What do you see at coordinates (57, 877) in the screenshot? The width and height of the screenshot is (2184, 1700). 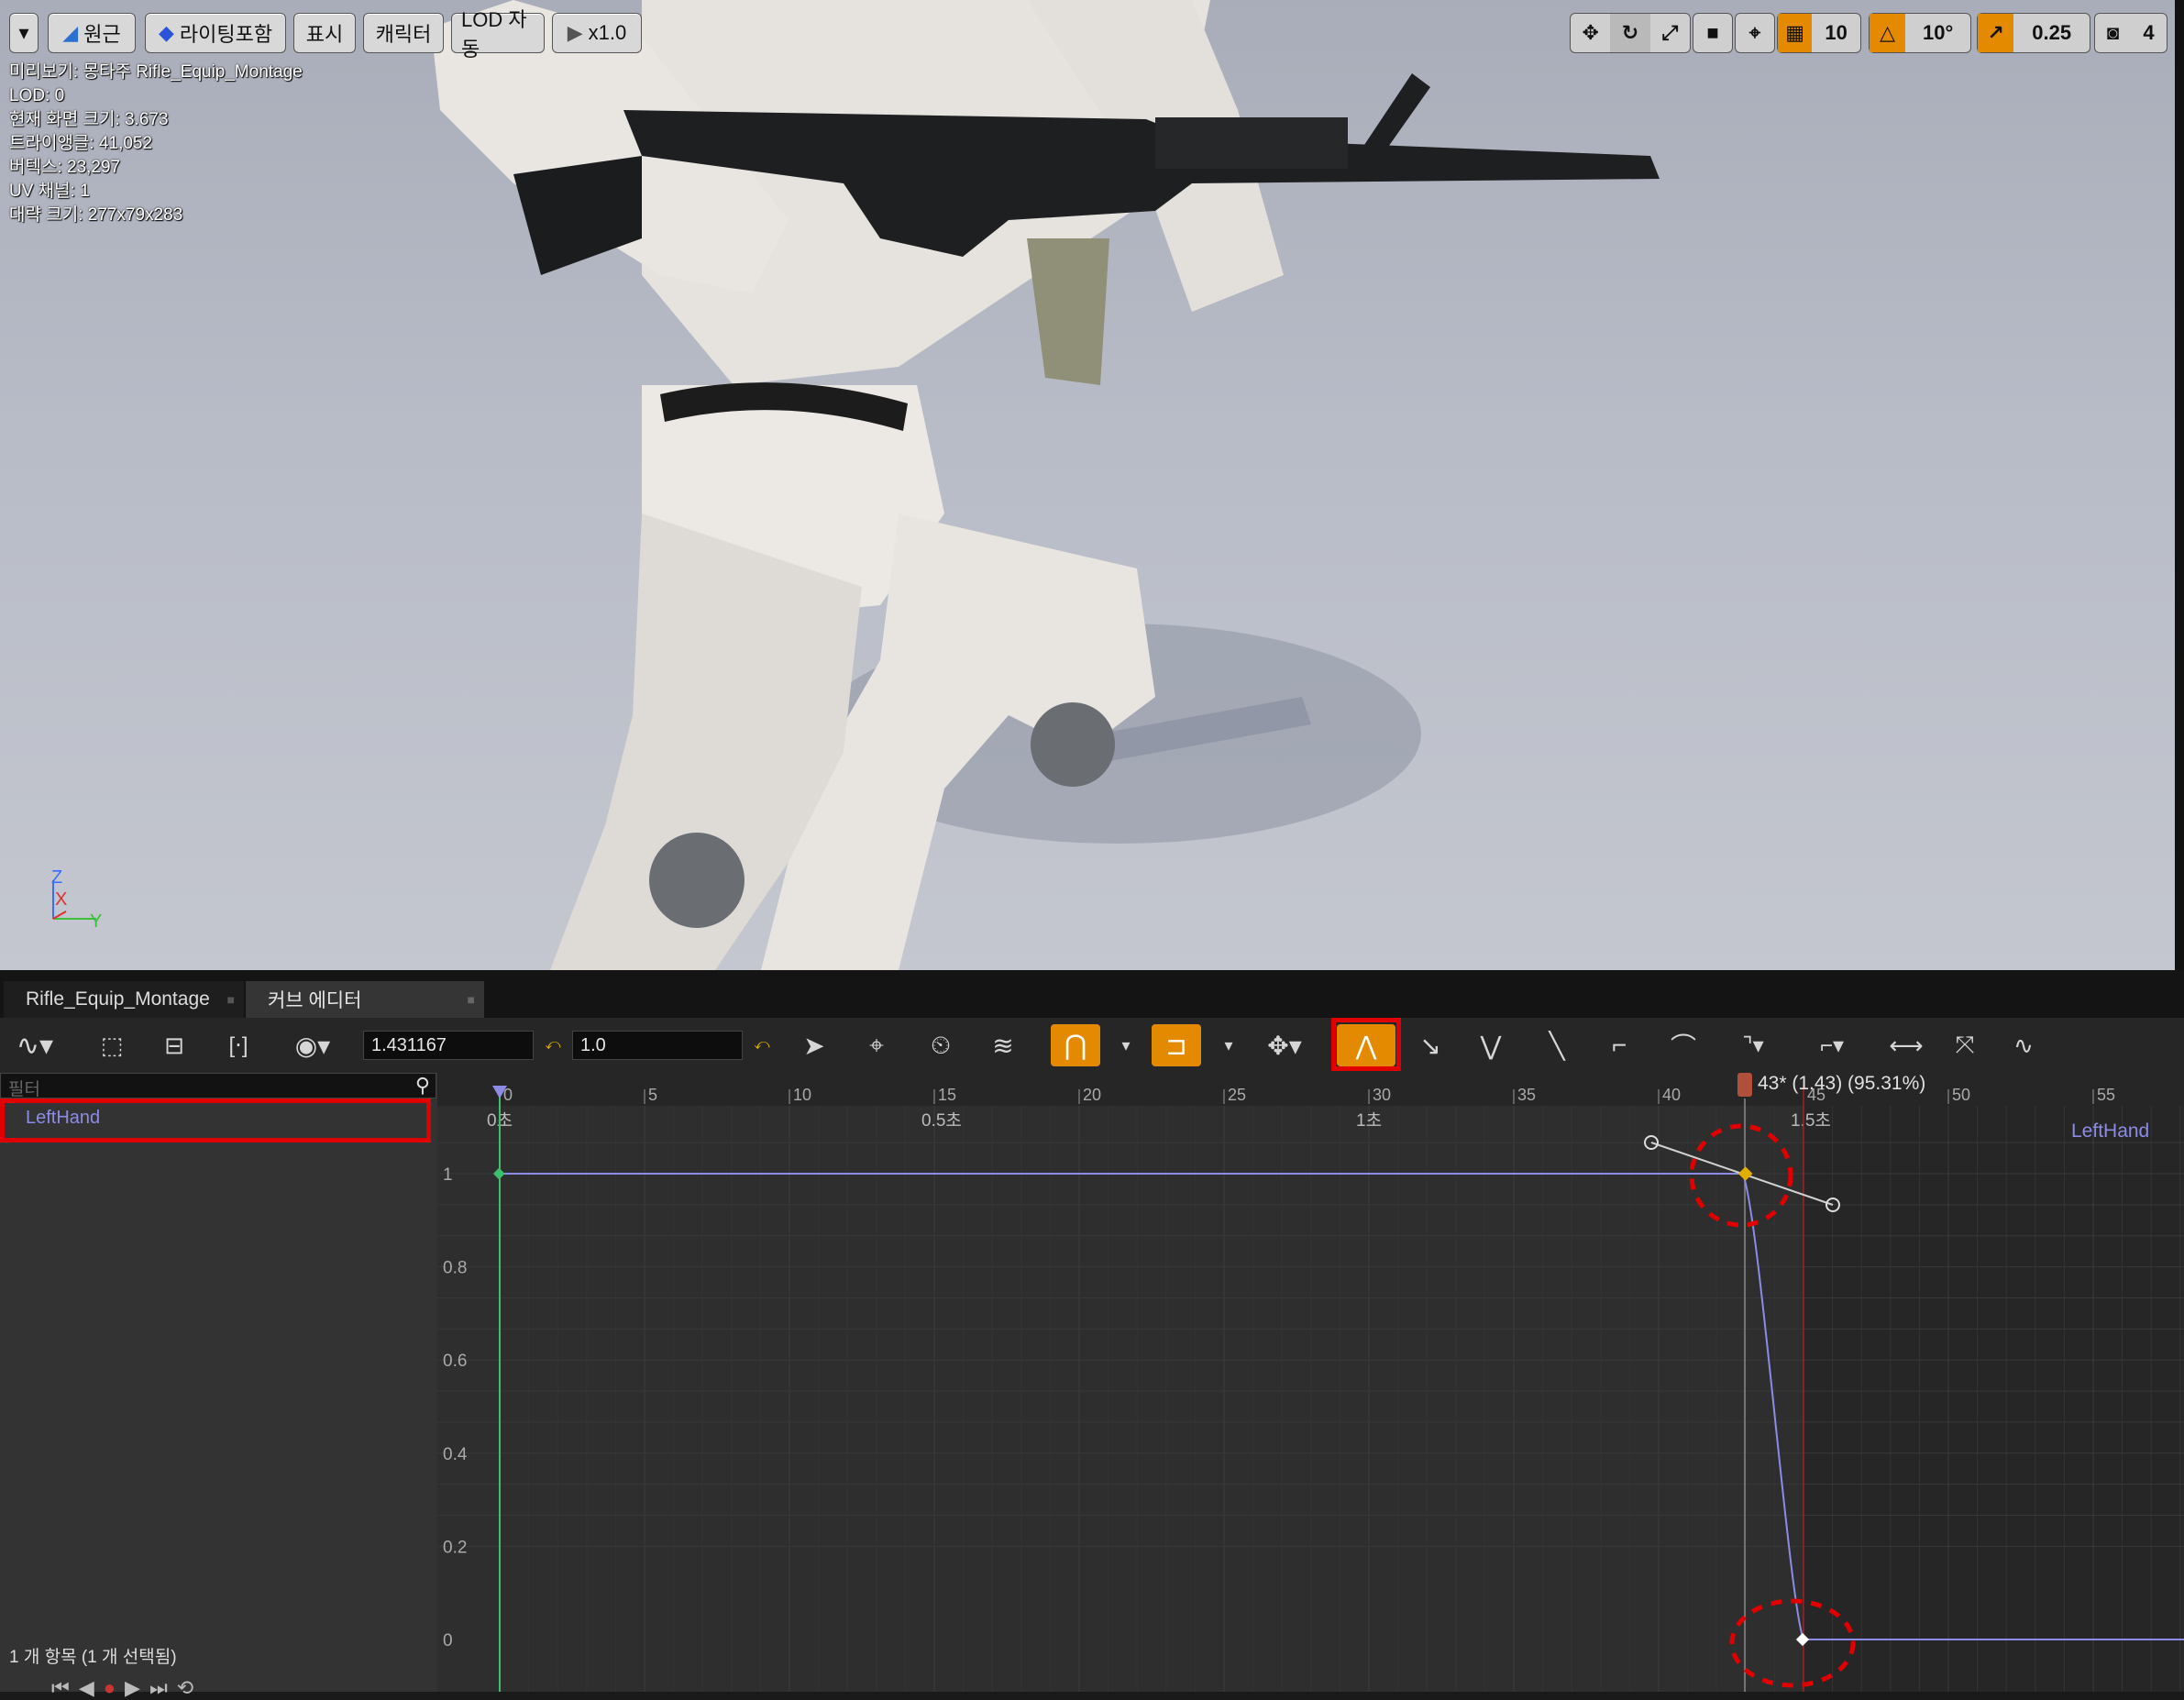 I see `axis-z-label: Z` at bounding box center [57, 877].